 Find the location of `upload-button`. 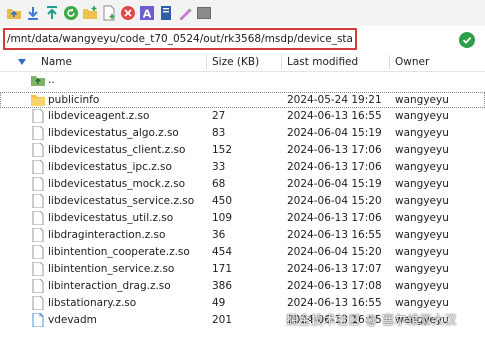

upload-button is located at coordinates (52, 13).